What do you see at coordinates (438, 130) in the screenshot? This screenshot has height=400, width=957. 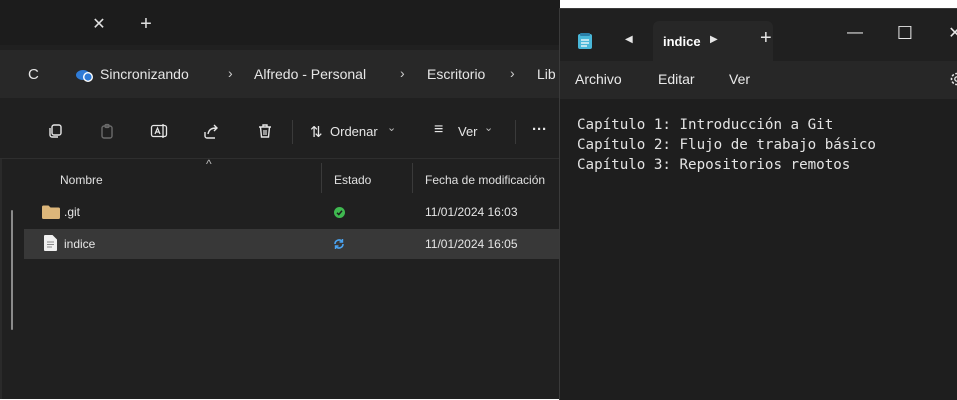 I see `view-icon: ≡` at bounding box center [438, 130].